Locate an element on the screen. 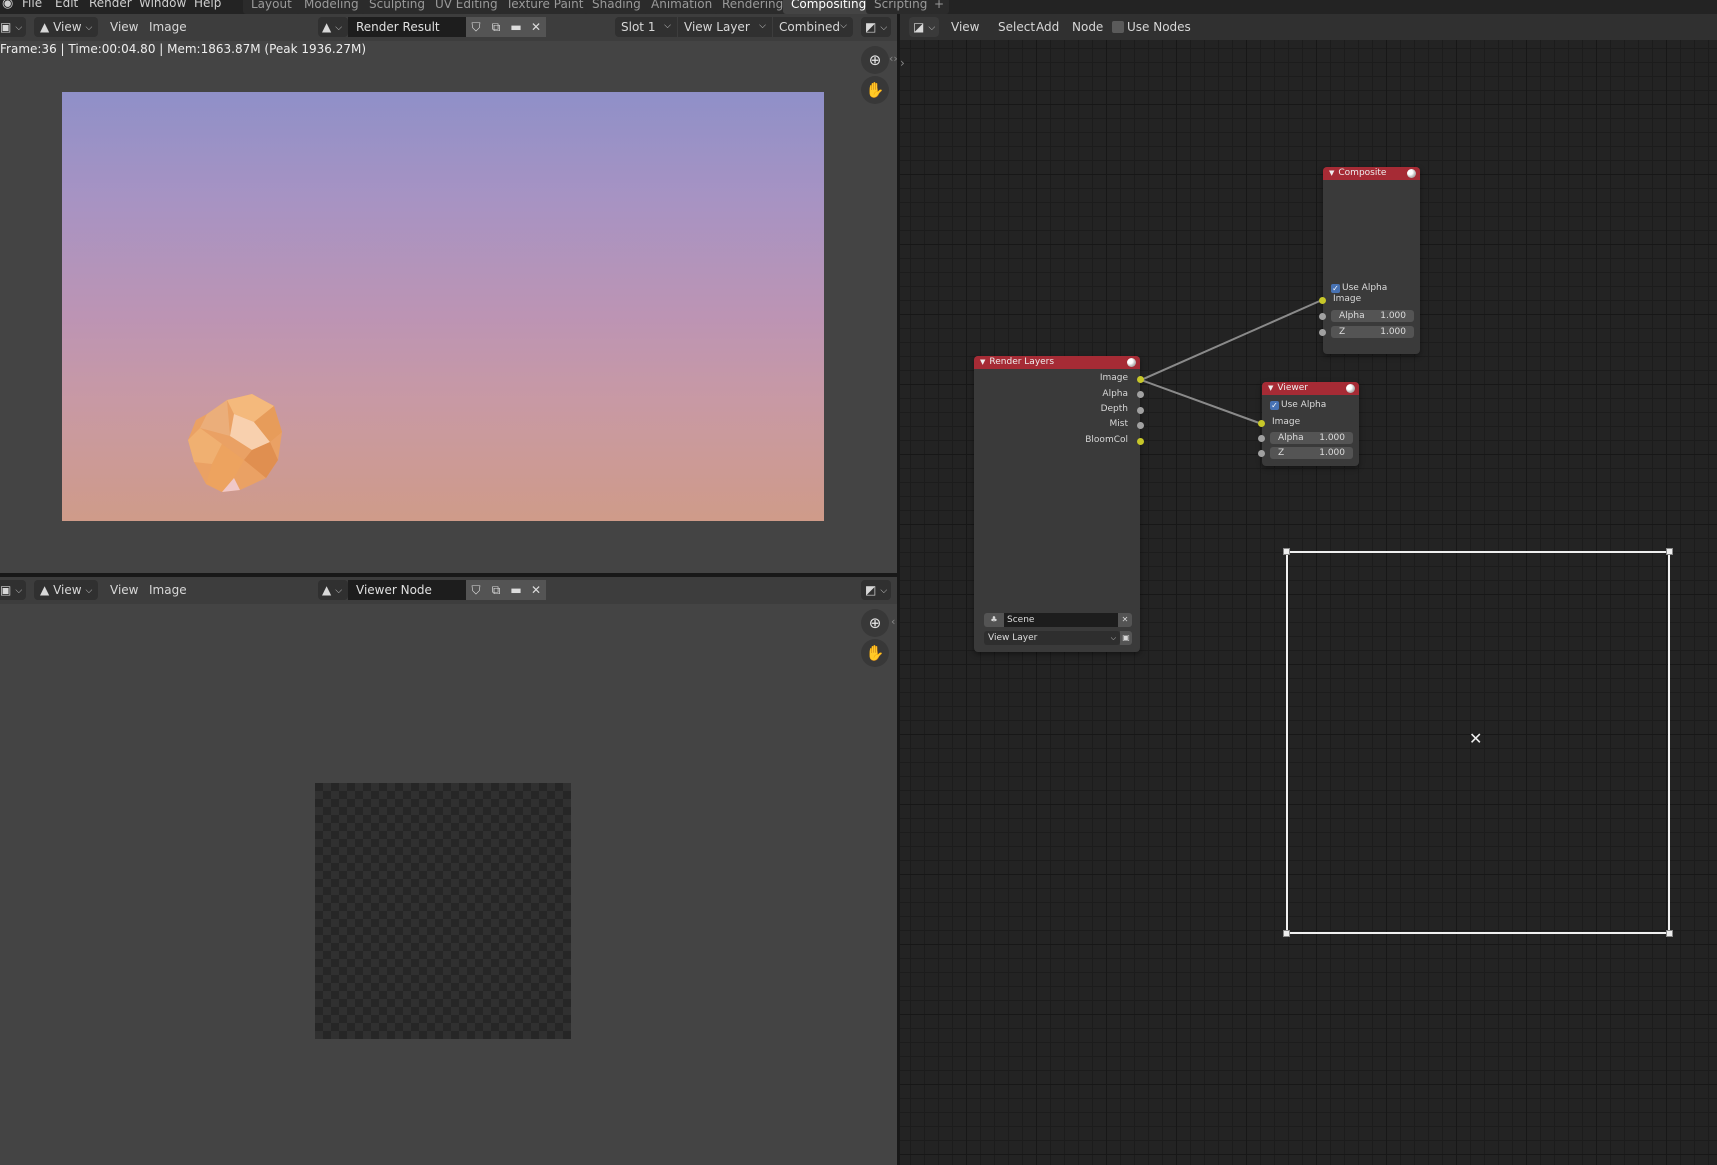 This screenshot has height=1165, width=1717. render-pass-dropdown: Combined ⌵ is located at coordinates (813, 27).